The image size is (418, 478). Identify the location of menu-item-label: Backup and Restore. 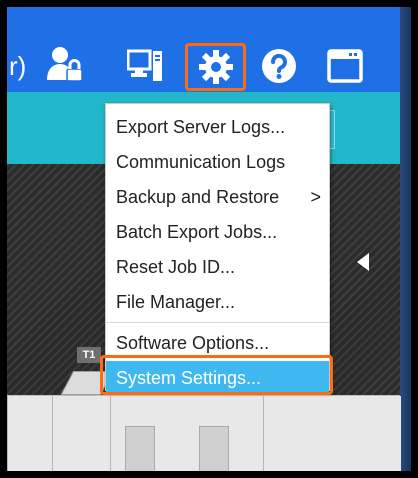
(198, 197).